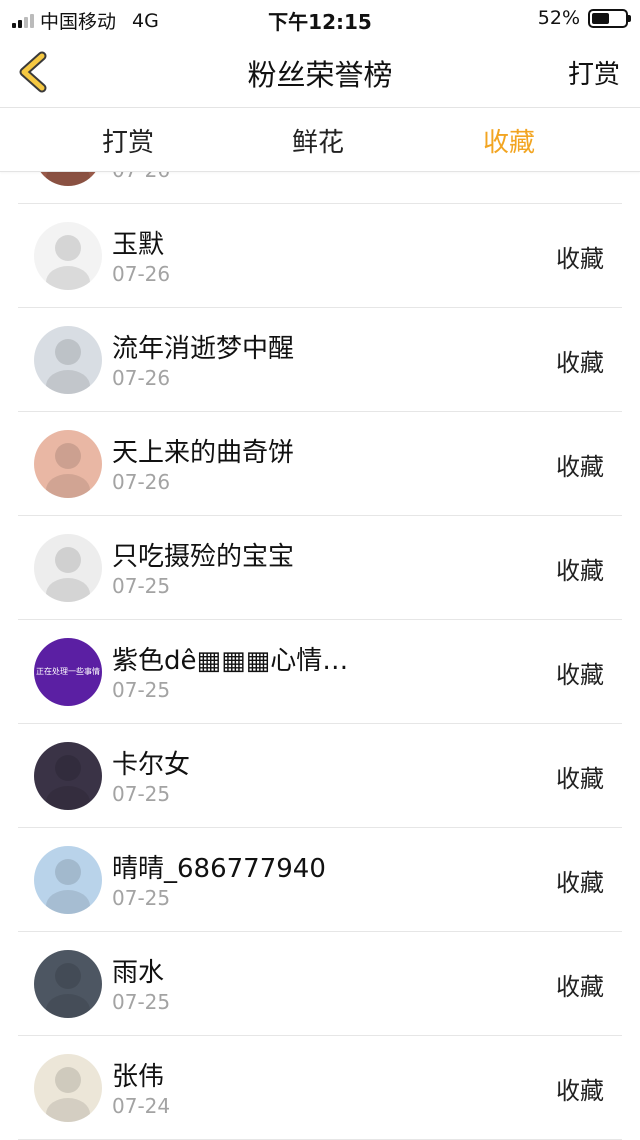 The height and width of the screenshot is (1140, 640). I want to click on tab-bar: 打赏 鲜花 收藏, so click(320, 140).